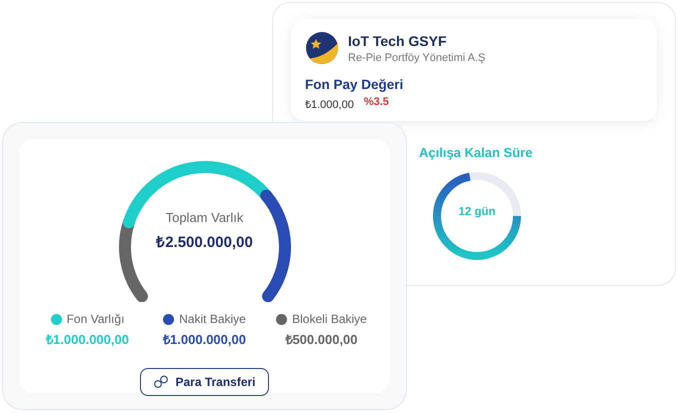 The height and width of the screenshot is (413, 678). Describe the element at coordinates (376, 103) in the screenshot. I see `price-change: %3.5` at that location.